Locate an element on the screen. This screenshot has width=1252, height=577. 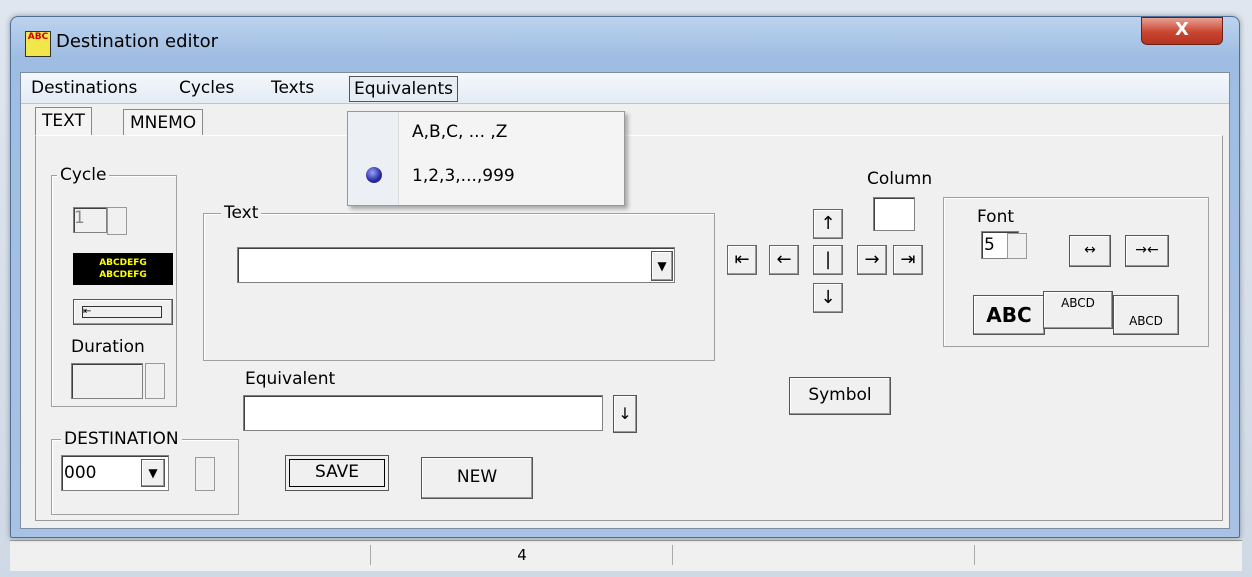
duration-spinner is located at coordinates (155, 381).